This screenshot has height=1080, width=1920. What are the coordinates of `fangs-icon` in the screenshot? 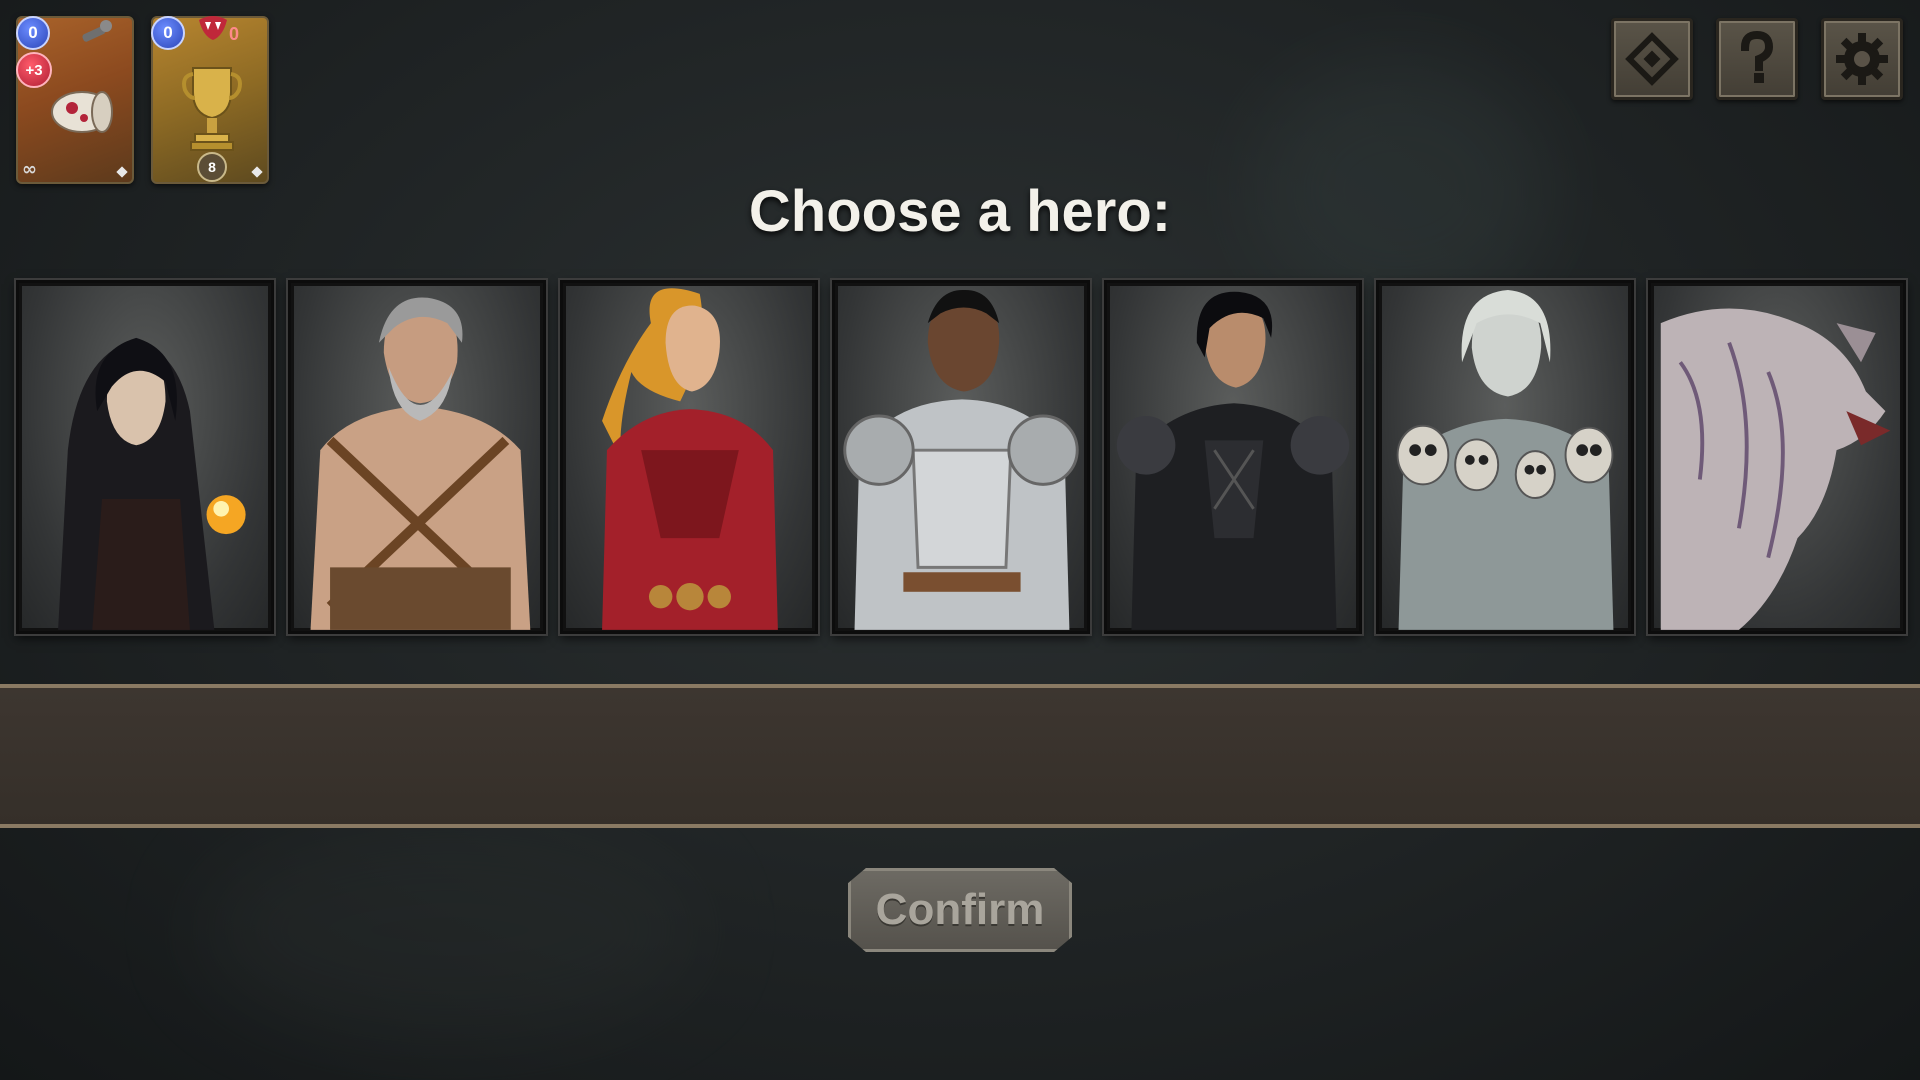 It's located at (213, 28).